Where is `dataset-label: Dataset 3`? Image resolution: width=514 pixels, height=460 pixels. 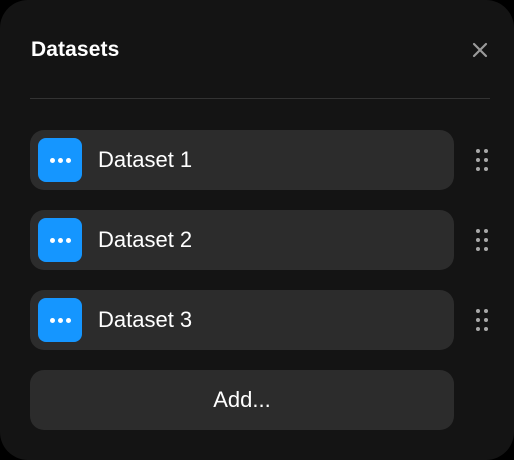
dataset-label: Dataset 3 is located at coordinates (145, 319).